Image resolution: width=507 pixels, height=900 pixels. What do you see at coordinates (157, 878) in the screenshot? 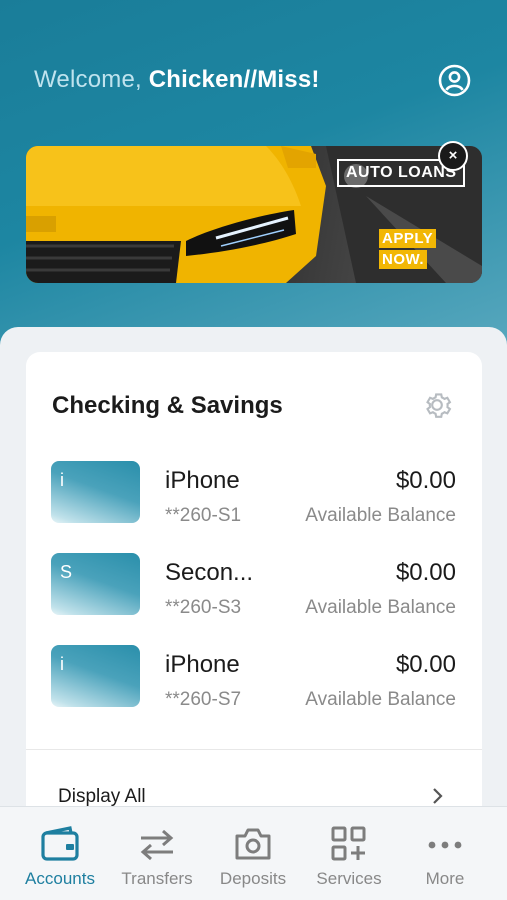
I see `tab-label: Transfers` at bounding box center [157, 878].